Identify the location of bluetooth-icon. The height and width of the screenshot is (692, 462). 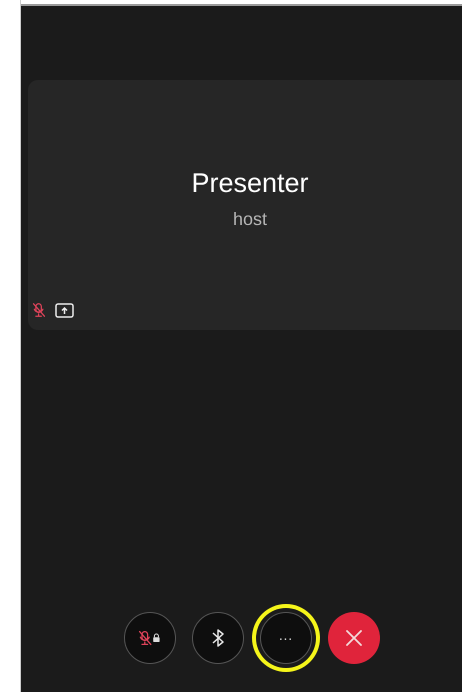
(218, 638).